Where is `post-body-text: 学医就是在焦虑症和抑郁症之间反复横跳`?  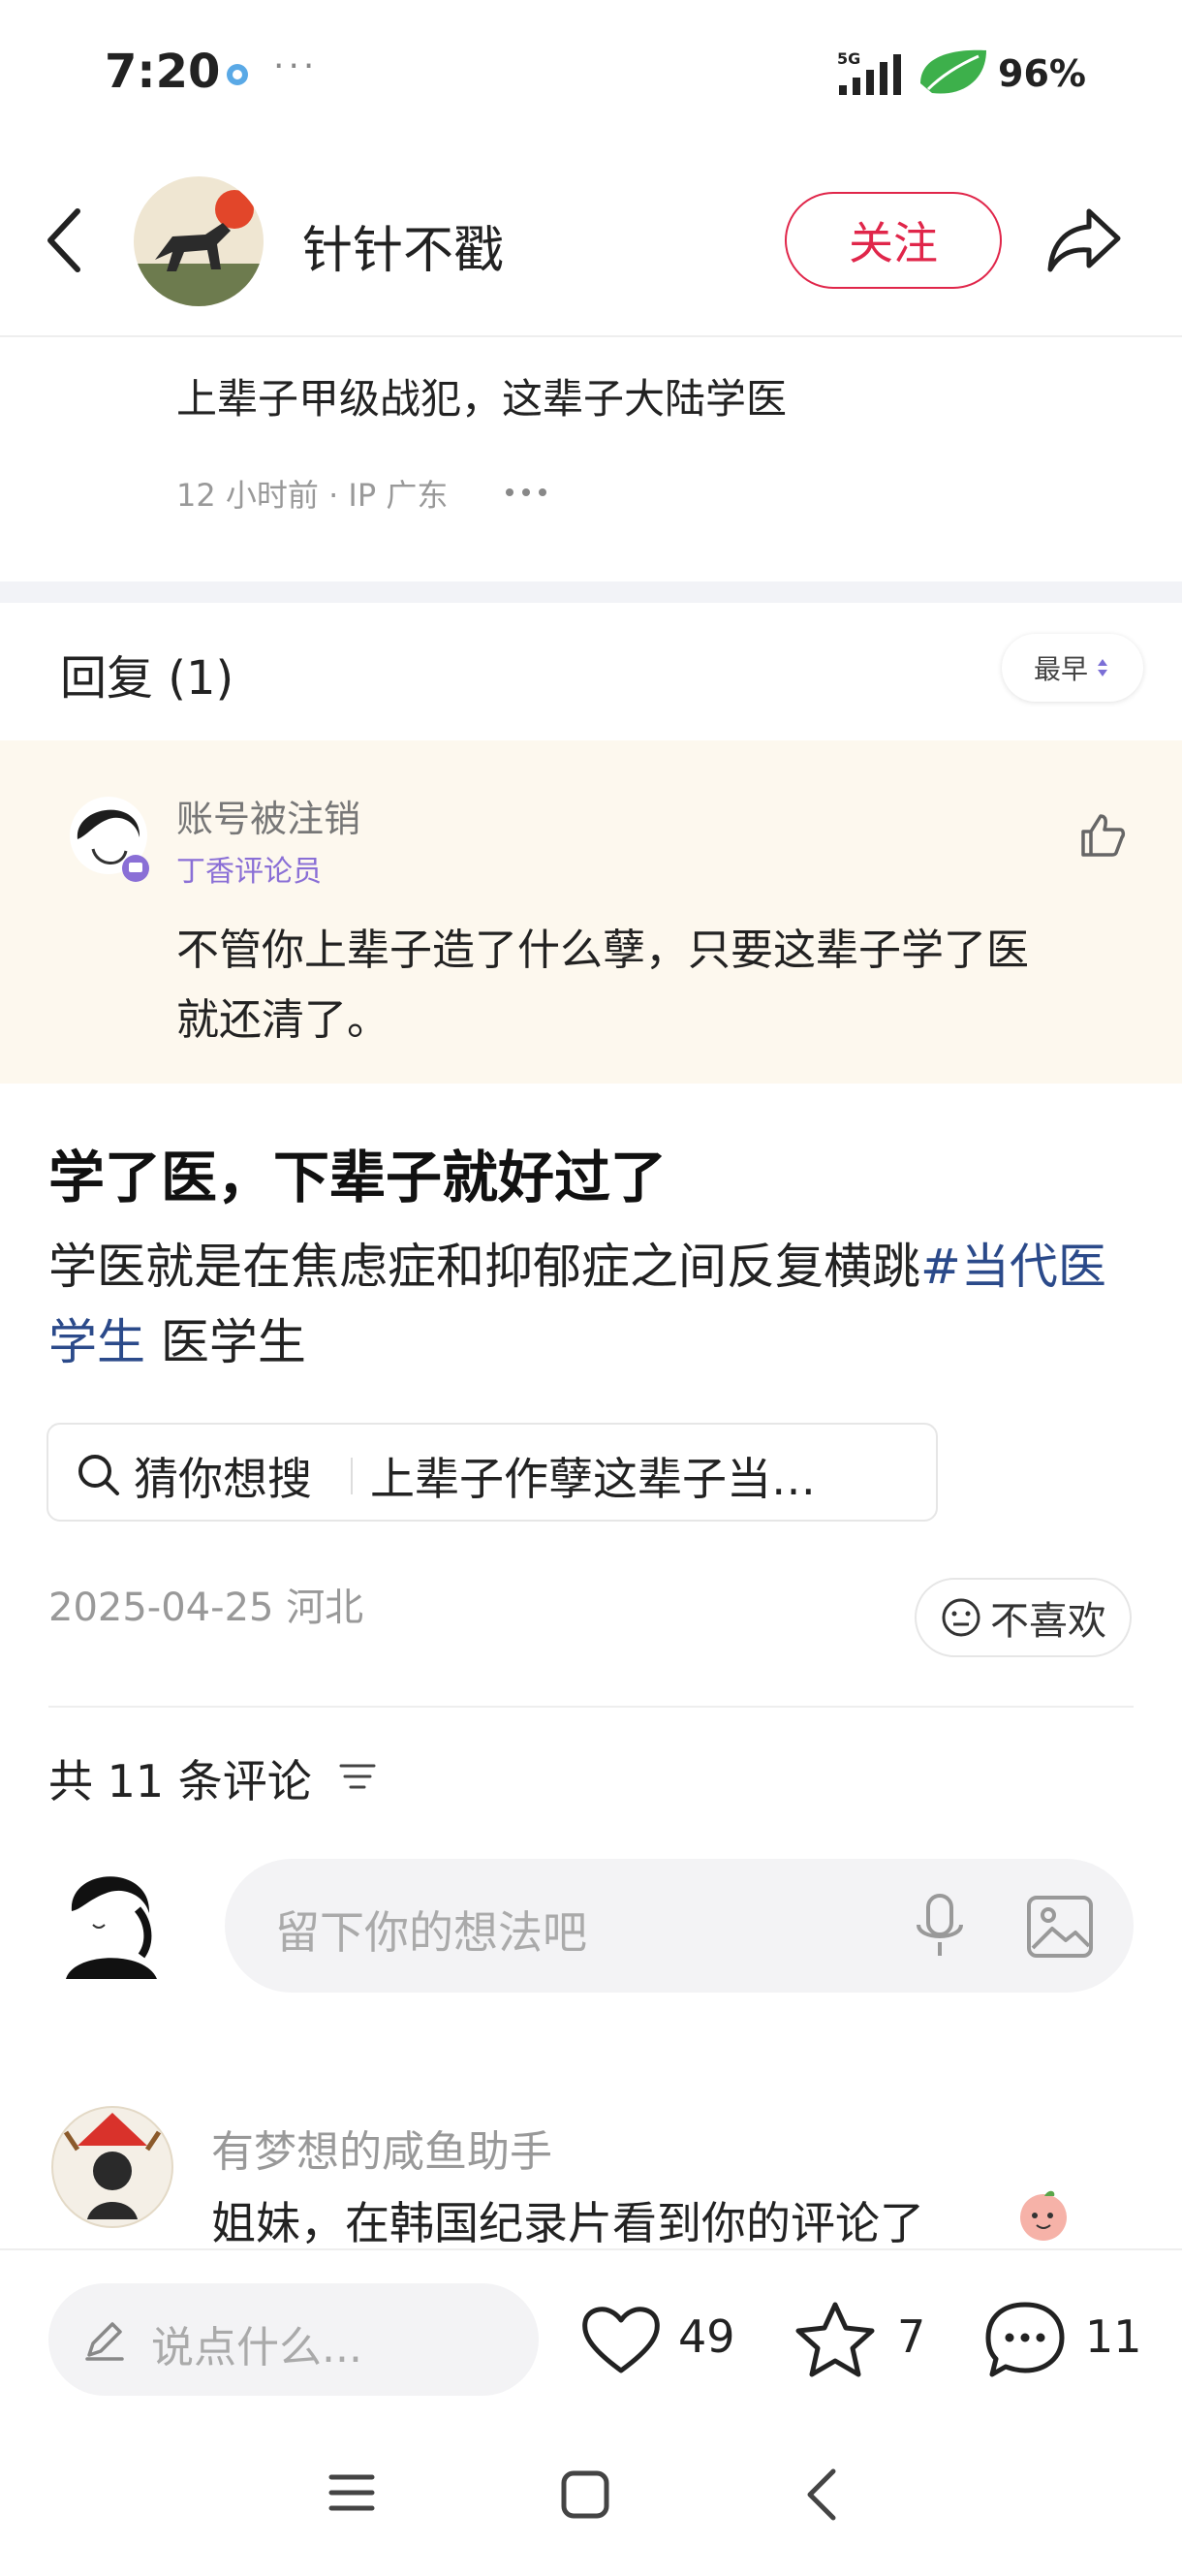
post-body-text: 学医就是在焦虑症和抑郁症之间反复横跳 is located at coordinates (484, 1267).